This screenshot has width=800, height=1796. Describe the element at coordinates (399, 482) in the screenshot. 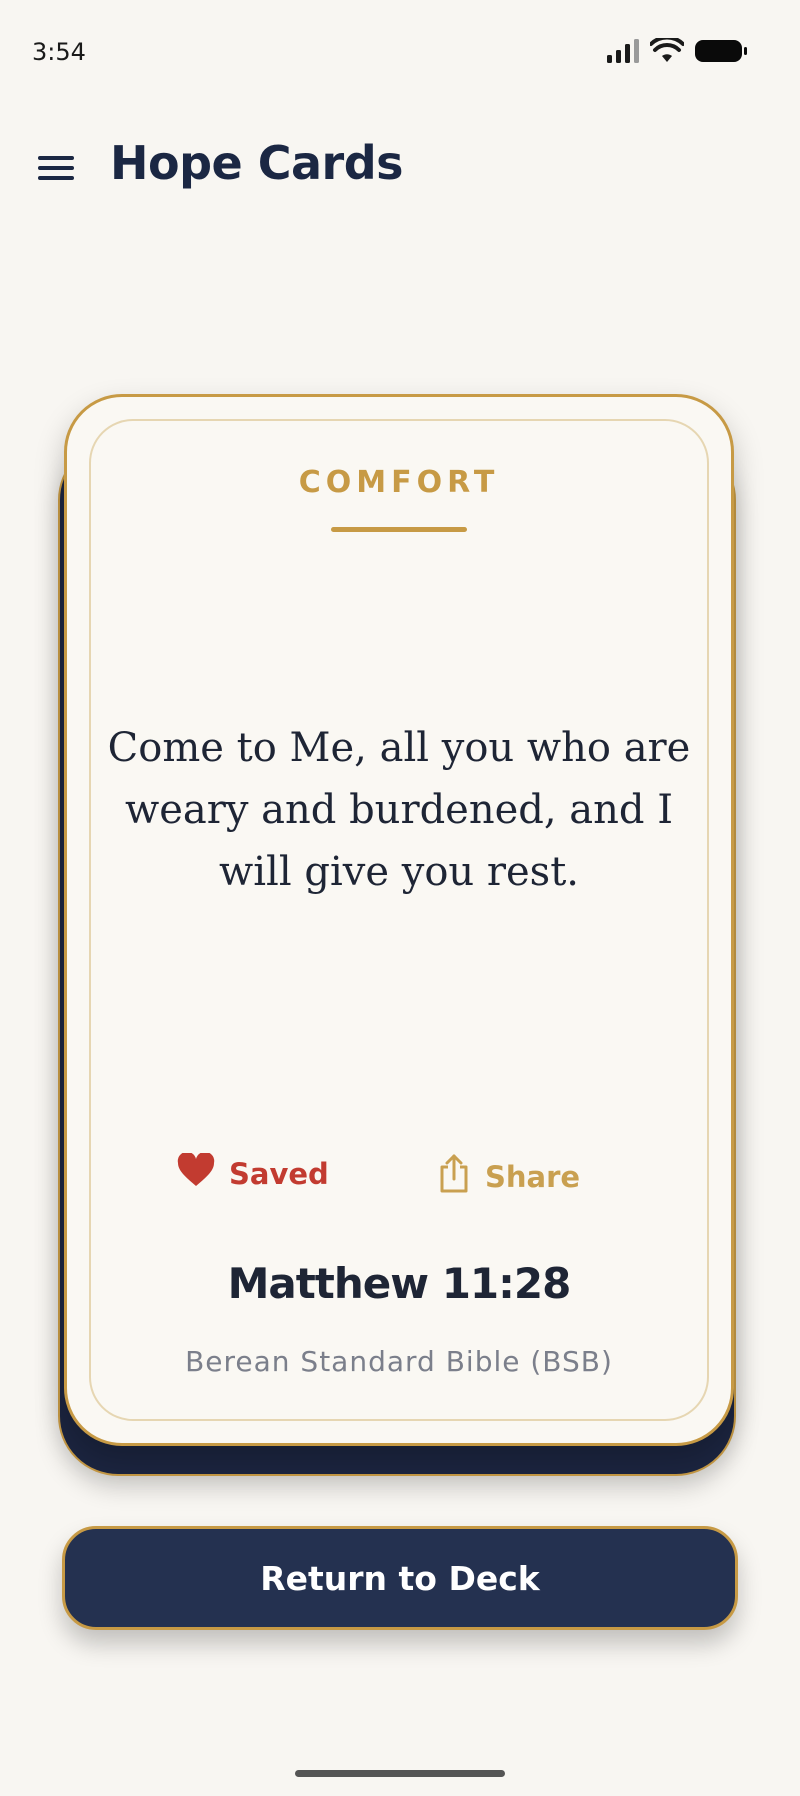

I see `card-category: COMFORT` at that location.